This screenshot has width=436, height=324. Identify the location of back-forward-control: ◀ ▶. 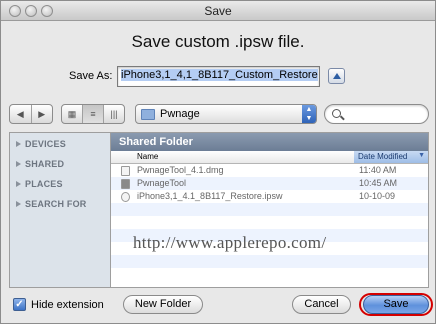
(31, 114).